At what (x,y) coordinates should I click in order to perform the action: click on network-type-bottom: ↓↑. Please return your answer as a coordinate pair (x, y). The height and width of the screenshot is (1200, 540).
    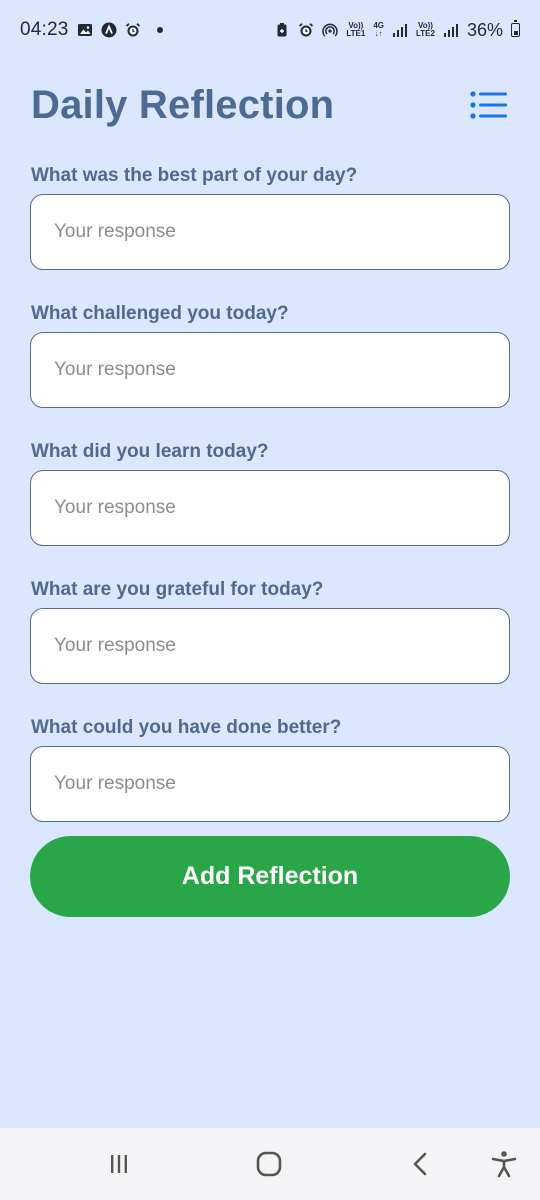
    Looking at the image, I should click on (378, 33).